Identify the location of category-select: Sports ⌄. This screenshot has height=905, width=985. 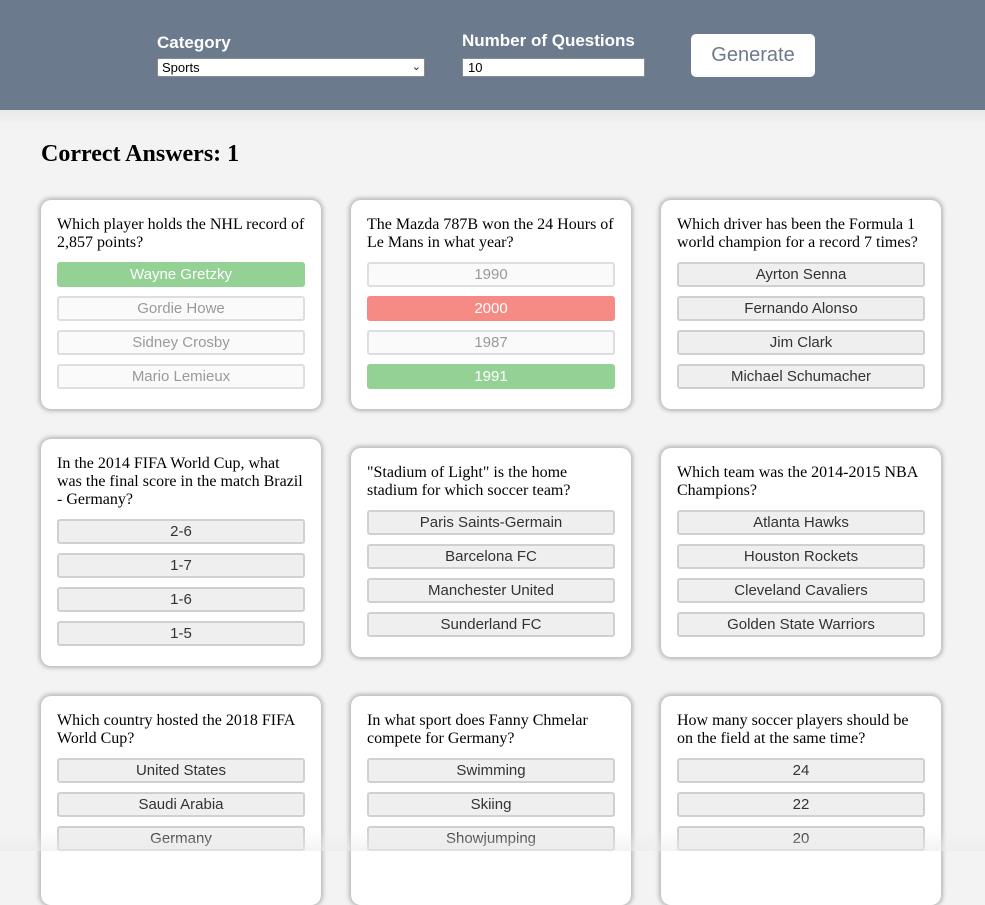
(291, 67).